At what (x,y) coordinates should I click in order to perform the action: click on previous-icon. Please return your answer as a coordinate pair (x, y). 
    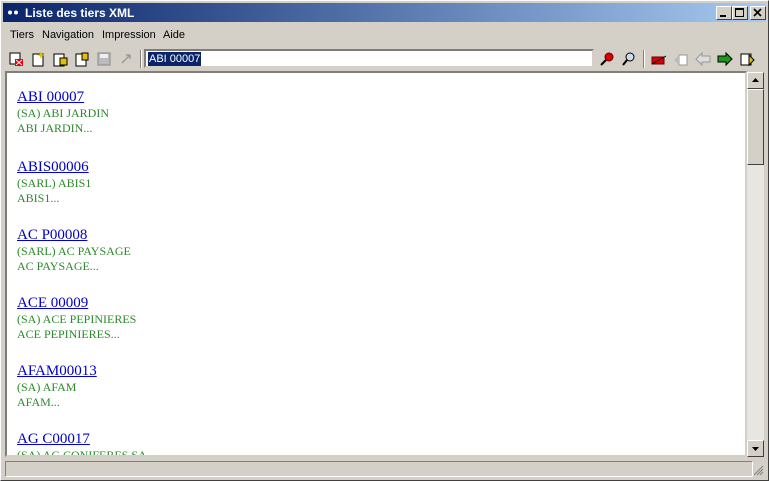
    Looking at the image, I should click on (703, 59).